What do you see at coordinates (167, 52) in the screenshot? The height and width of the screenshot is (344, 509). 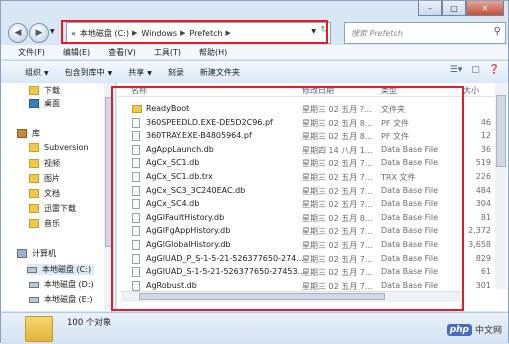 I see `menu-tools: 工具(T)` at bounding box center [167, 52].